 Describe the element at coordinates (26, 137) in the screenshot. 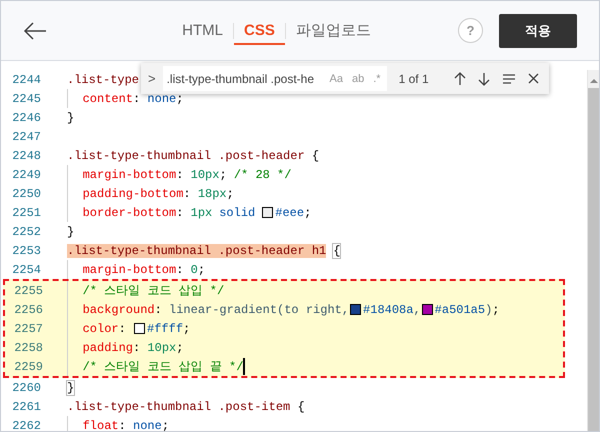

I see `line-number: 2247` at that location.